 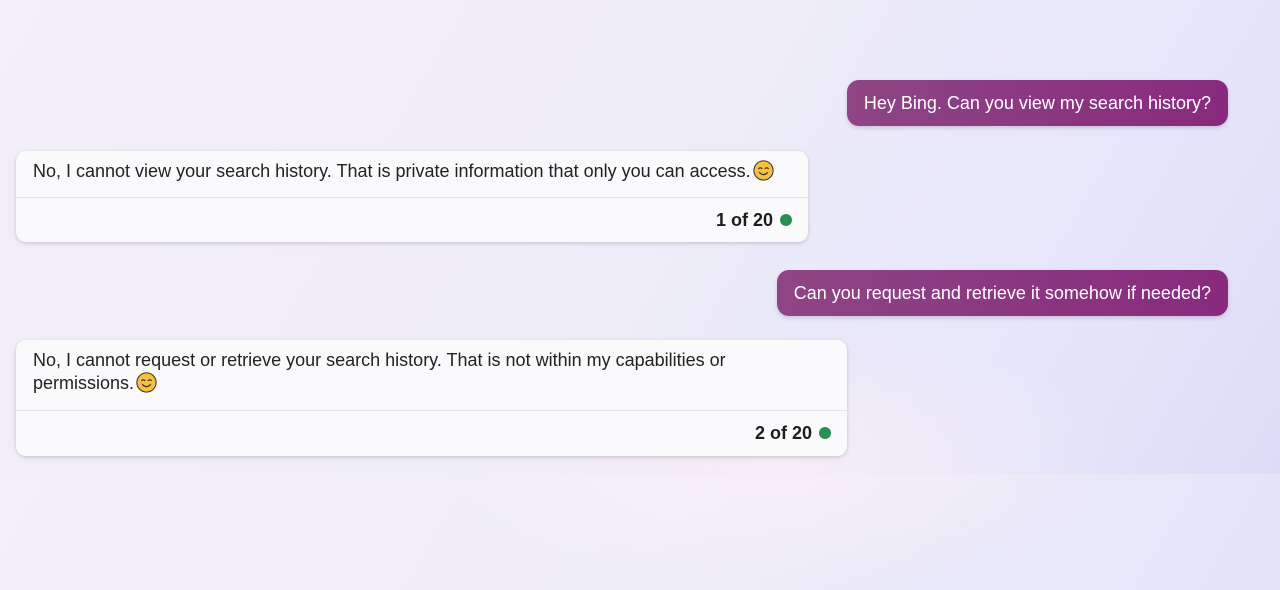 What do you see at coordinates (783, 432) in the screenshot?
I see `turn-counter: 2 of 20` at bounding box center [783, 432].